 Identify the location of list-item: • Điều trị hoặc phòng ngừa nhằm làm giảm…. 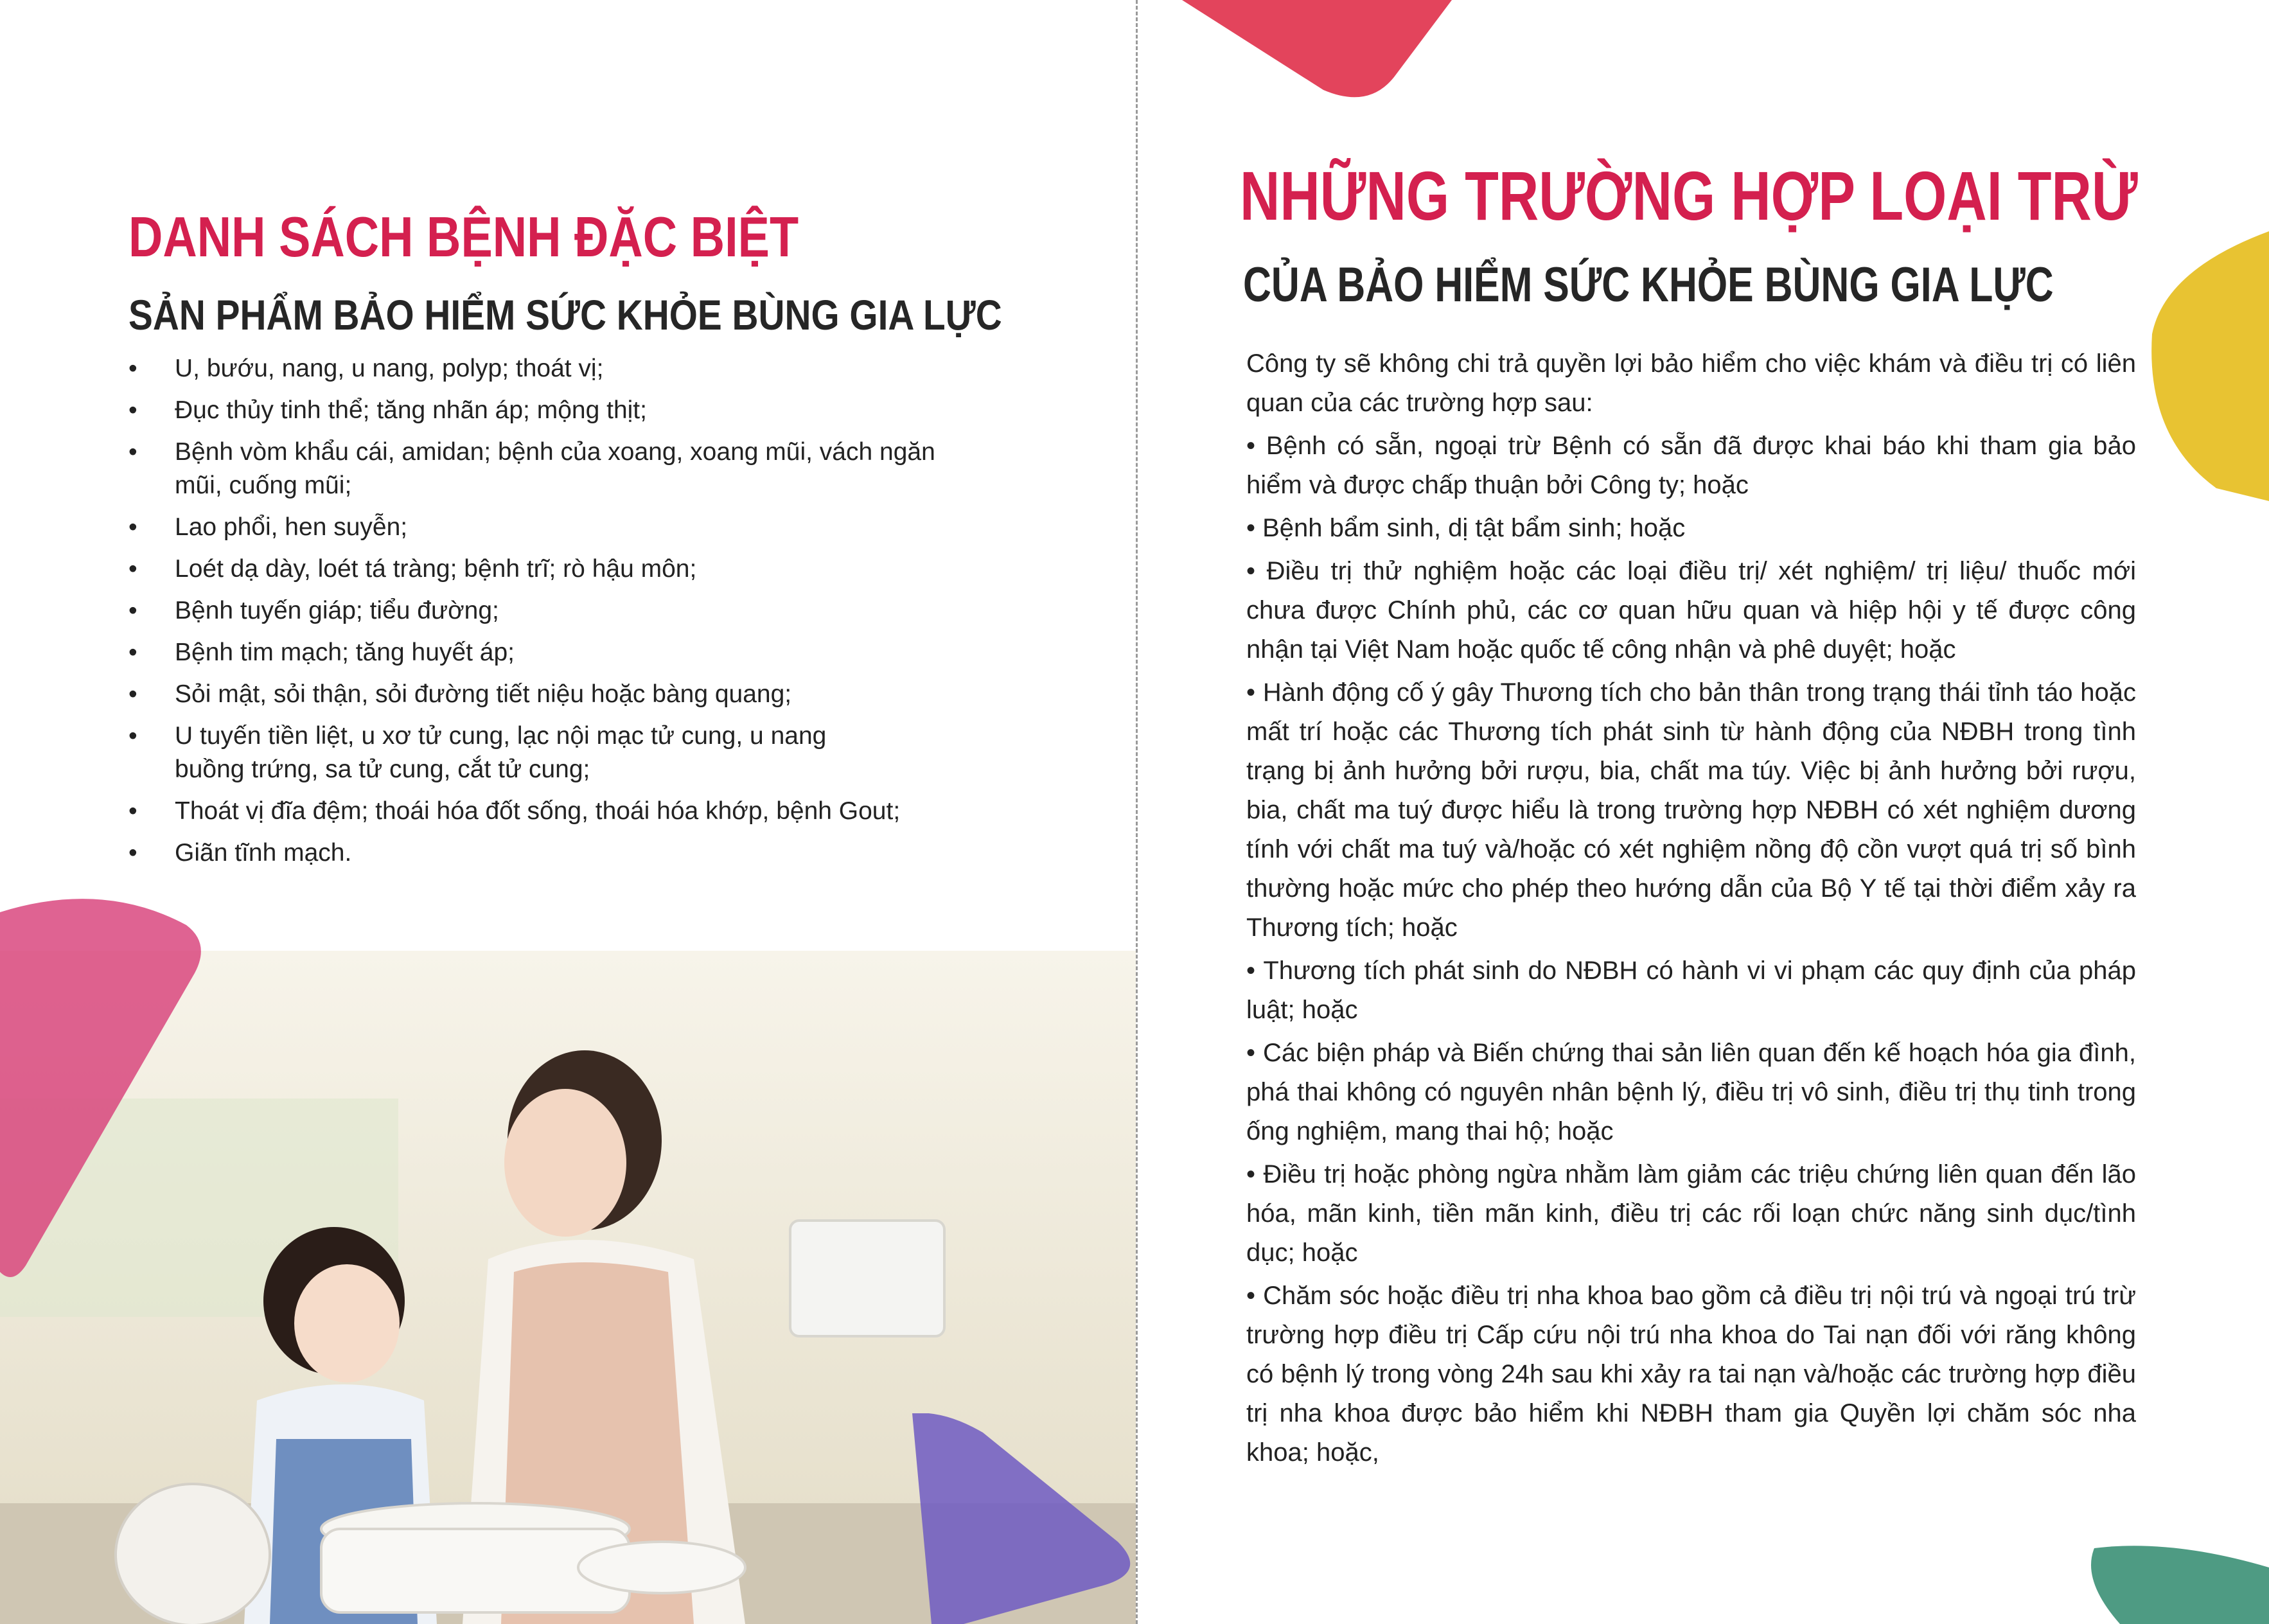
(1691, 1213).